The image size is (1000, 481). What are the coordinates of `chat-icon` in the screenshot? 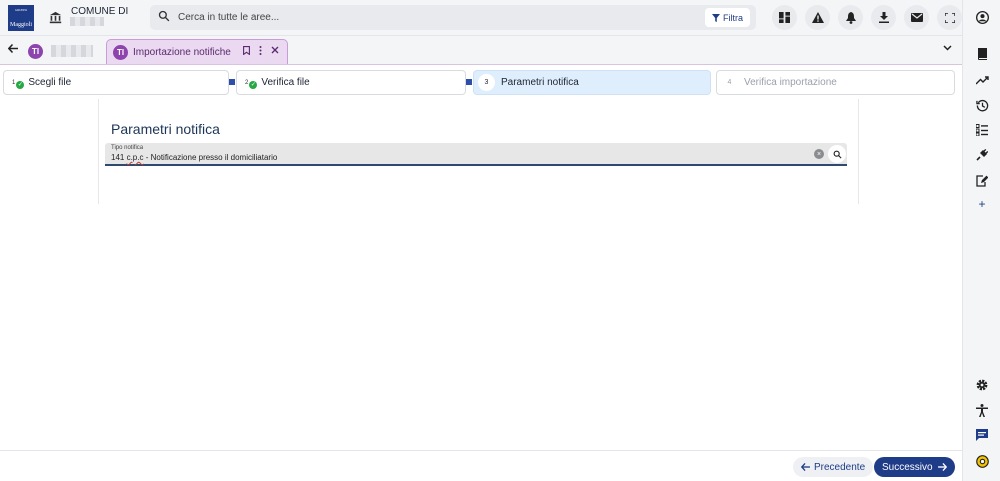 It's located at (982, 435).